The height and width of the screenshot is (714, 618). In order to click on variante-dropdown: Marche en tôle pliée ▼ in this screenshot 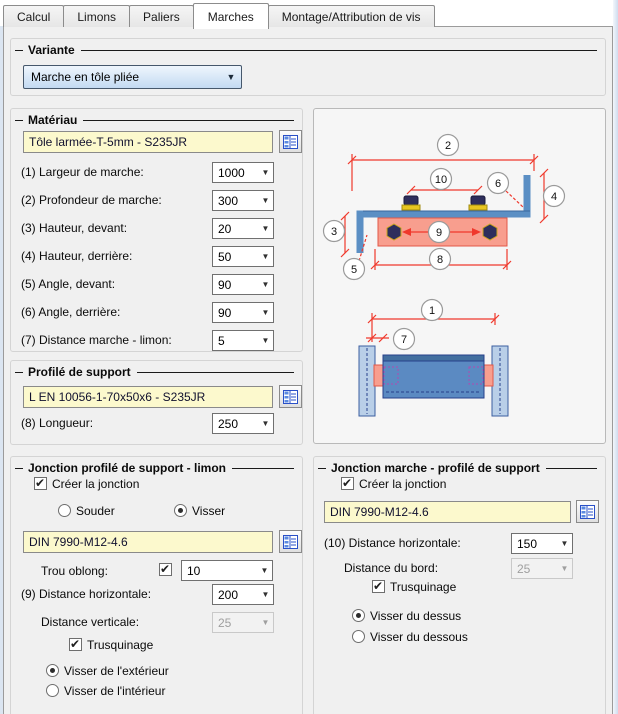, I will do `click(132, 77)`.